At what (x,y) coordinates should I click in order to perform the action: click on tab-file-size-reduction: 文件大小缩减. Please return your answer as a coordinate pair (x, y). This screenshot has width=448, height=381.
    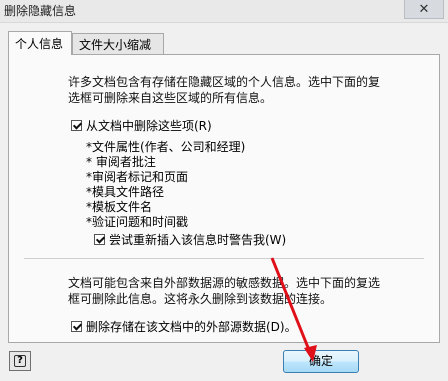
    Looking at the image, I should click on (118, 43).